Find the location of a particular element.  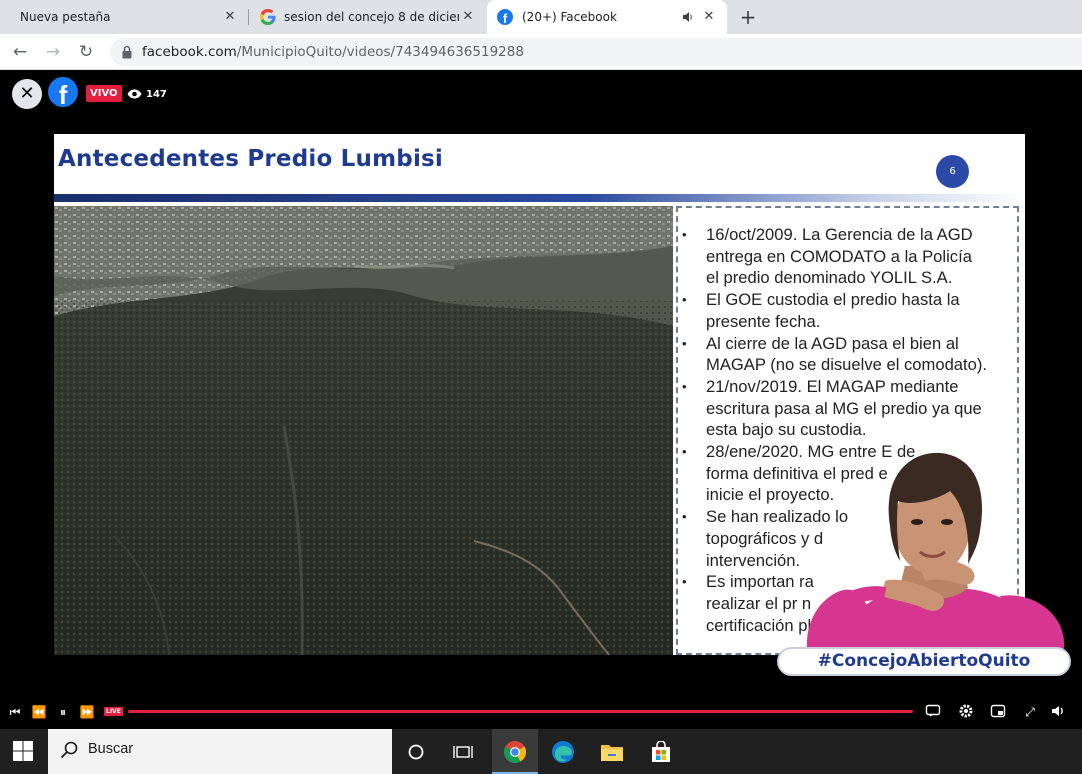

rewind-icon: ⏪ is located at coordinates (39, 712).